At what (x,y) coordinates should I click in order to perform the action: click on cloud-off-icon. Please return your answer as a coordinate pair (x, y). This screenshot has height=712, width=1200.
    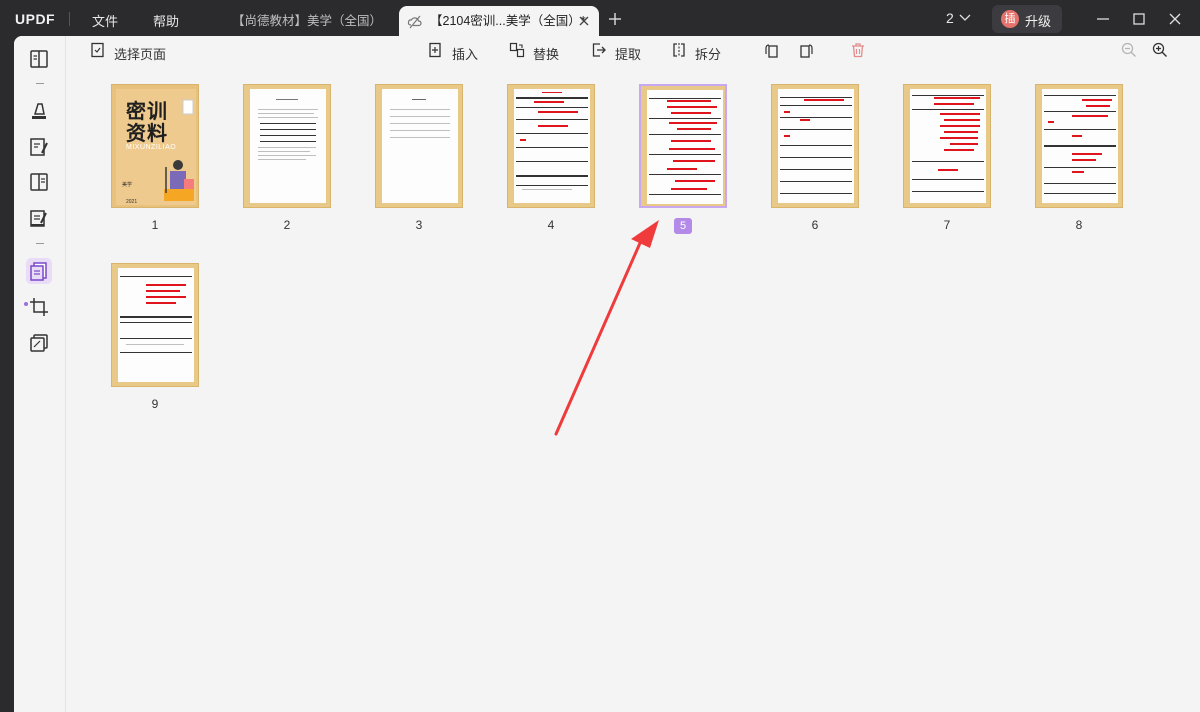
    Looking at the image, I should click on (414, 22).